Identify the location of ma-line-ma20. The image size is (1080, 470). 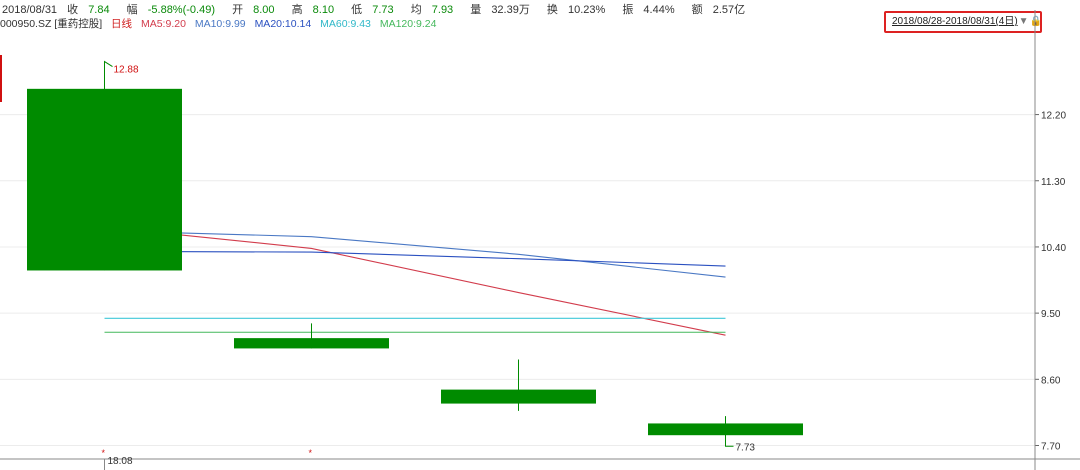
(415, 258).